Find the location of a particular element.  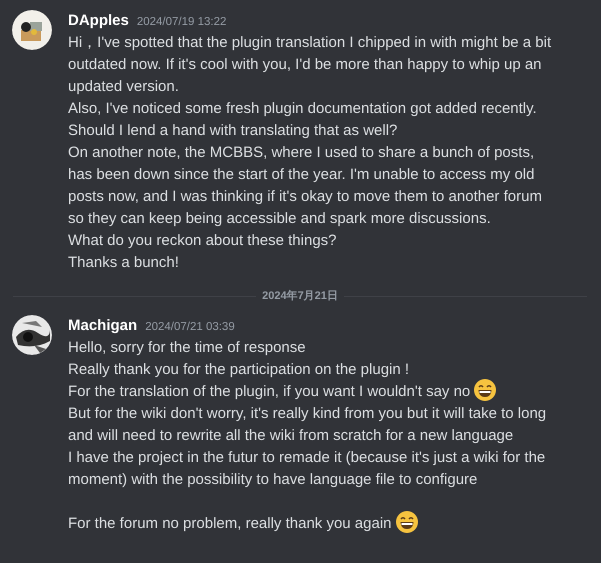

message-text: Also, I've noticed some fresh plugin documentation got added recently. Should I lend a hand with translating that as well? is located at coordinates (302, 119).